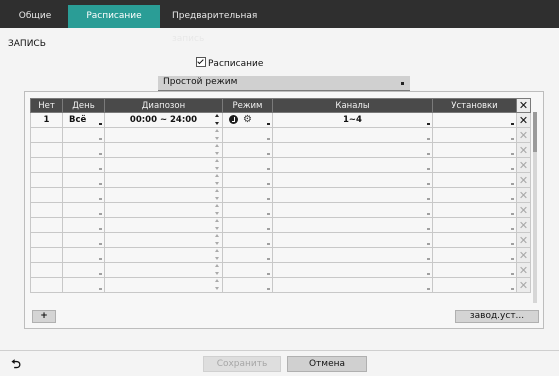  What do you see at coordinates (83, 120) in the screenshot?
I see `day-select: Всё` at bounding box center [83, 120].